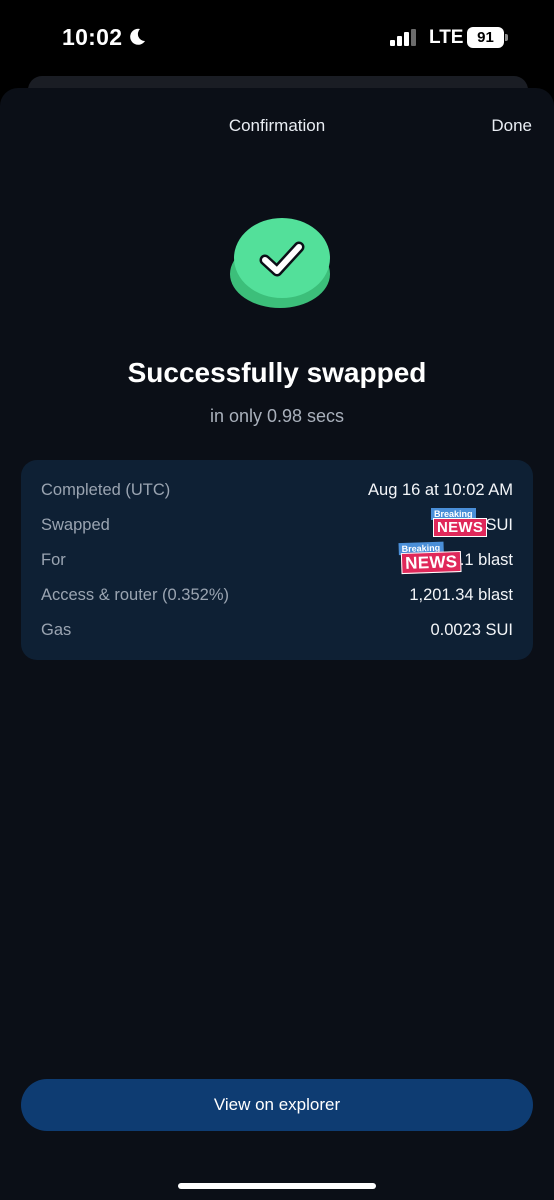  I want to click on battery-level: 91, so click(485, 37).